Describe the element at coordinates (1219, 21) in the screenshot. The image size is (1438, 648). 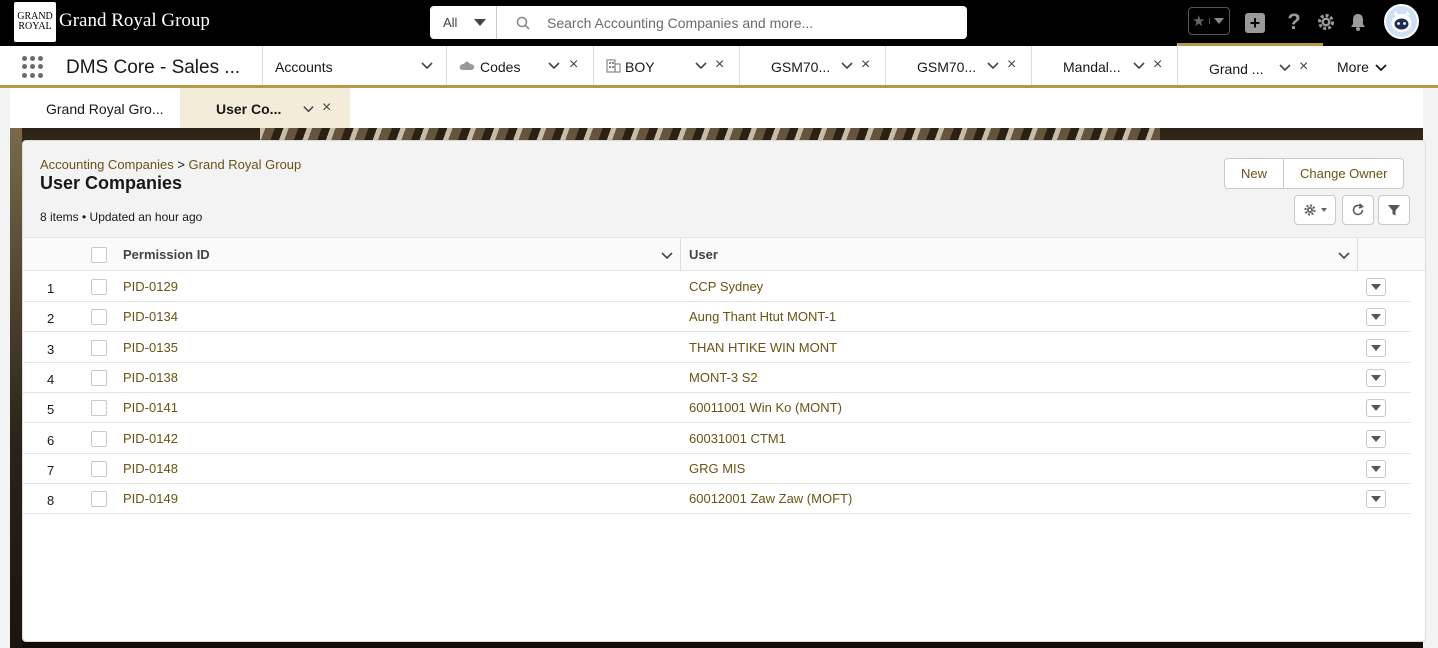
I see `favorites-menu` at that location.